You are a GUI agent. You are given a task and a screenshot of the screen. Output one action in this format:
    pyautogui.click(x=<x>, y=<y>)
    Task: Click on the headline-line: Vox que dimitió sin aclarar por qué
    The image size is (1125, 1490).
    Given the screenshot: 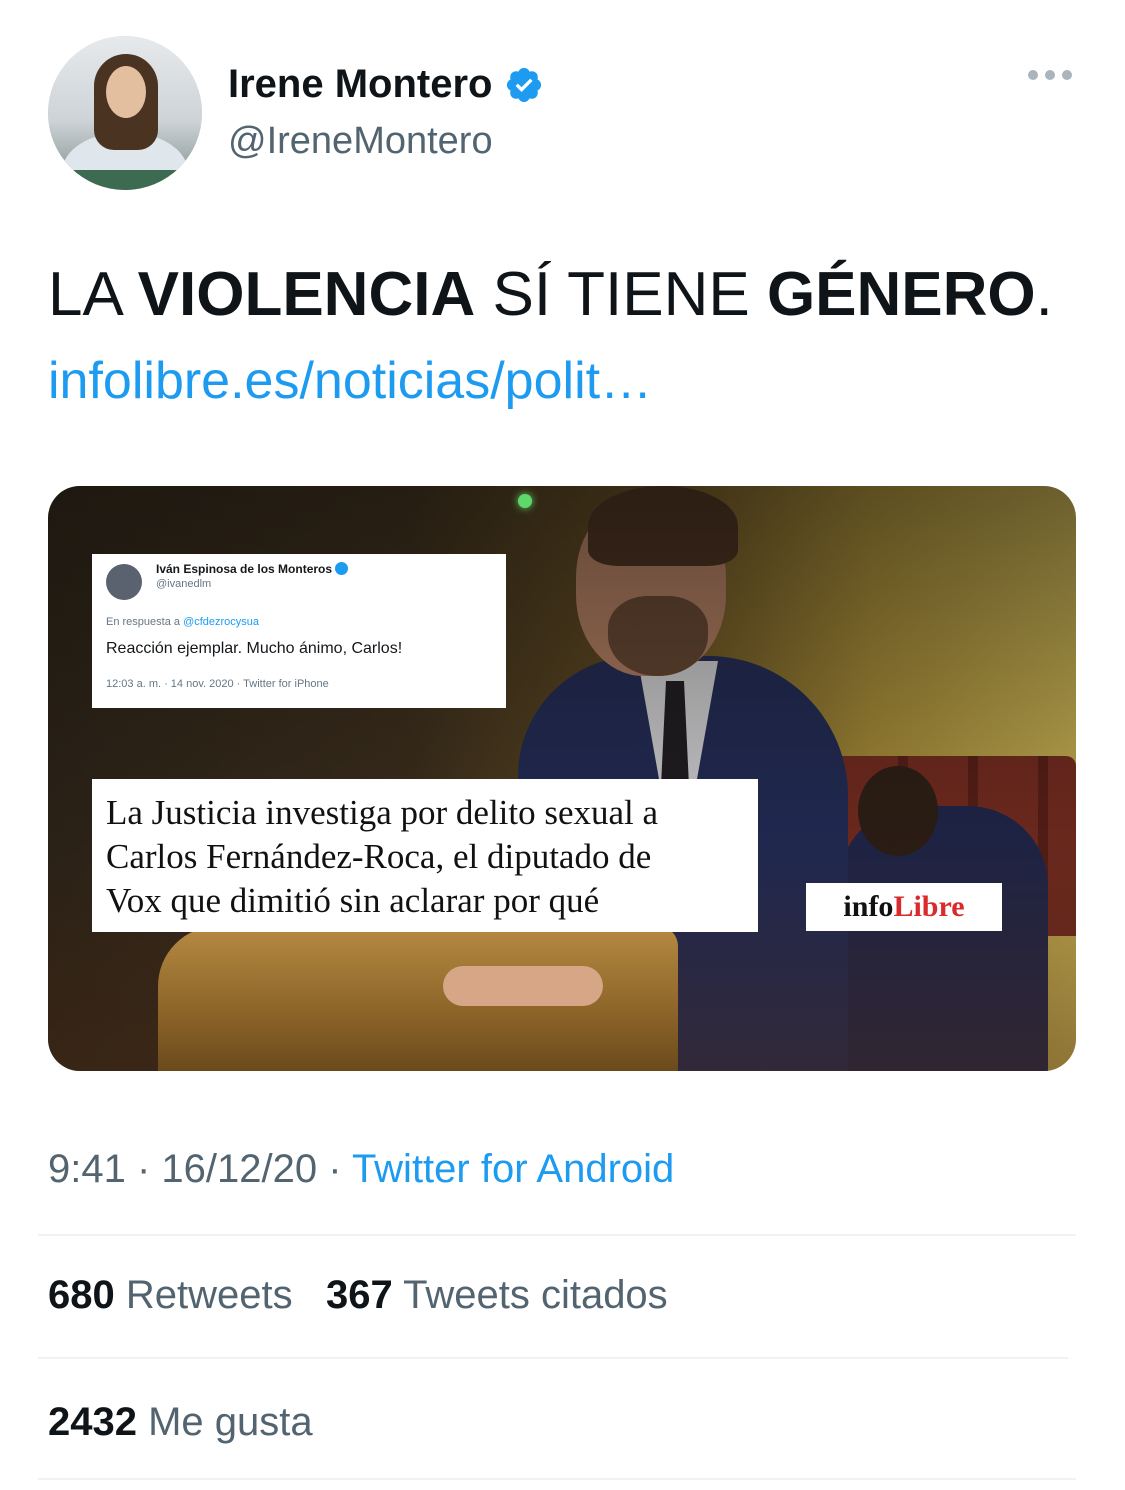 What is the action you would take?
    pyautogui.click(x=353, y=900)
    